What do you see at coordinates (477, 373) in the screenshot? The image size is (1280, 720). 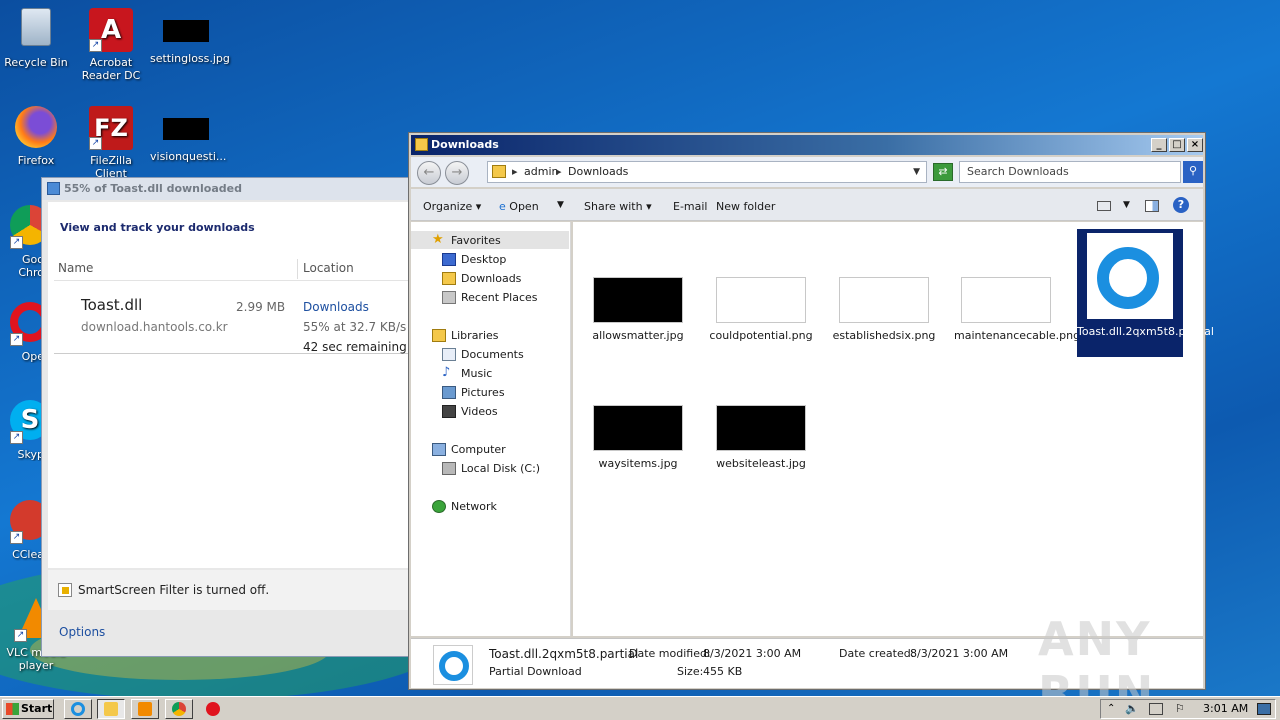 I see `nav-label: Music` at bounding box center [477, 373].